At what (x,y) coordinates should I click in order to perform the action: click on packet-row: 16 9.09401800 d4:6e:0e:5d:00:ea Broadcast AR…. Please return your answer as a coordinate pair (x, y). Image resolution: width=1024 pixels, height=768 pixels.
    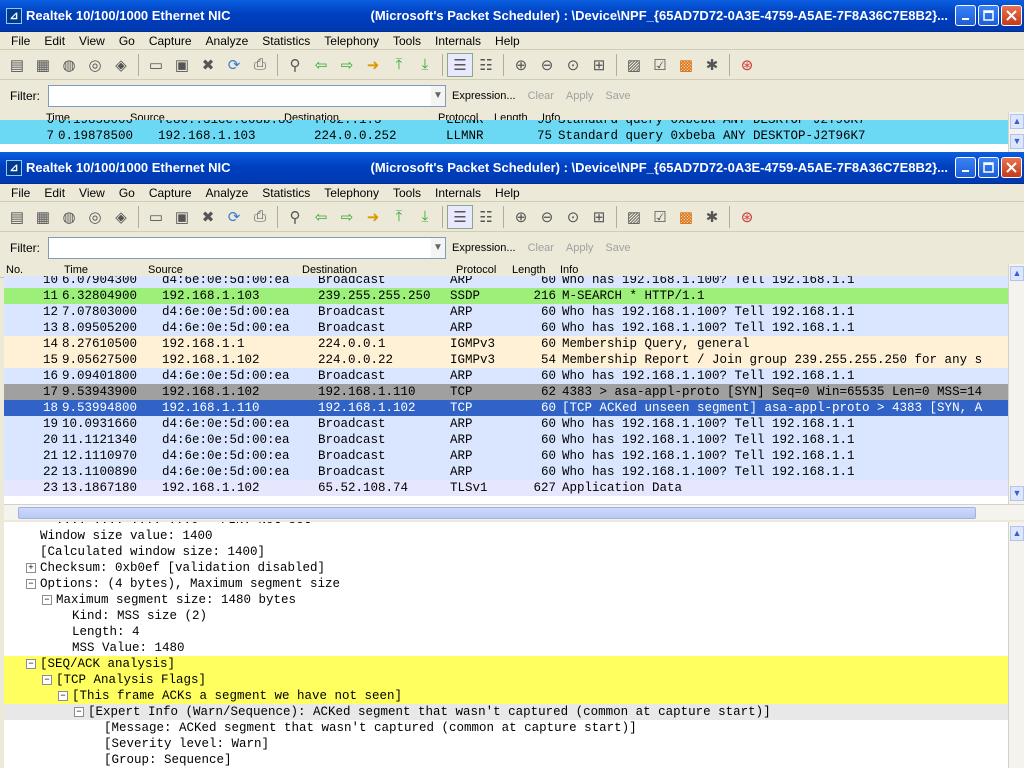
    Looking at the image, I should click on (506, 376).